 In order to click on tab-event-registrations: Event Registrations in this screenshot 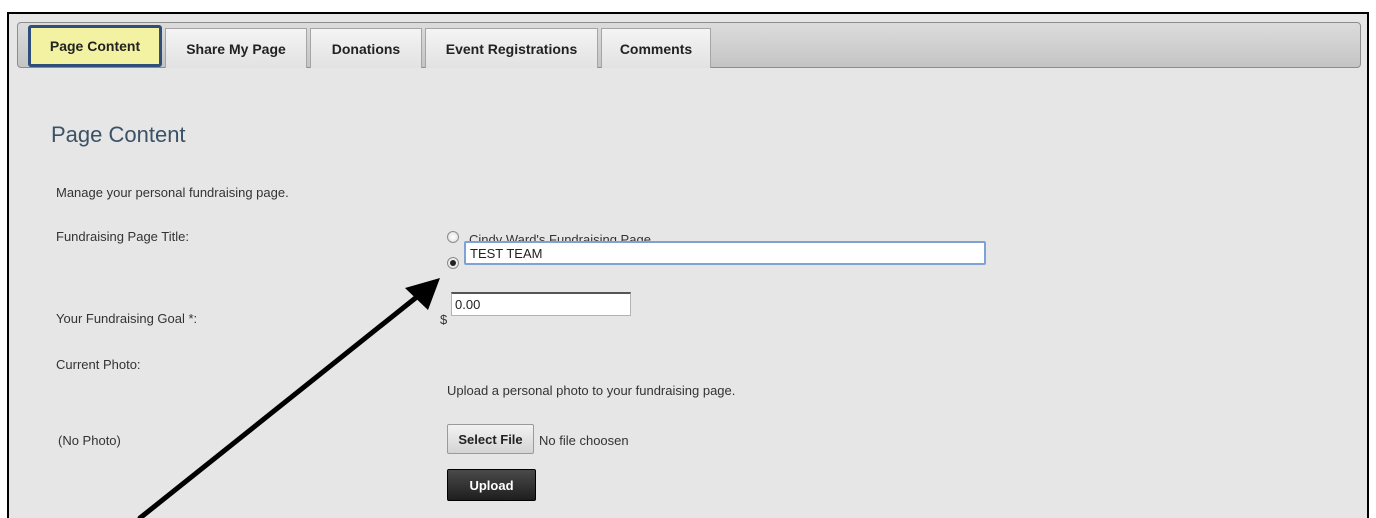, I will do `click(511, 48)`.